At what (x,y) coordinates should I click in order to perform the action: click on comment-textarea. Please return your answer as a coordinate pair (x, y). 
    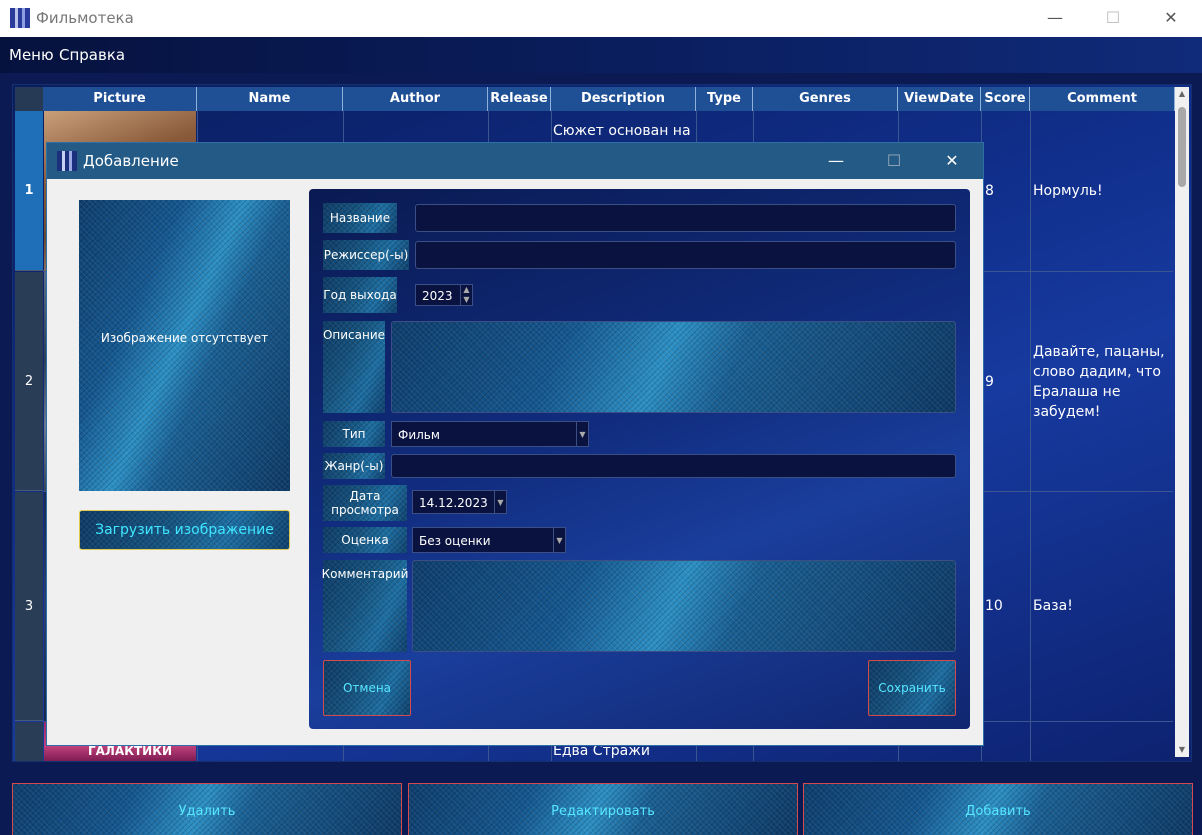
    Looking at the image, I should click on (684, 606).